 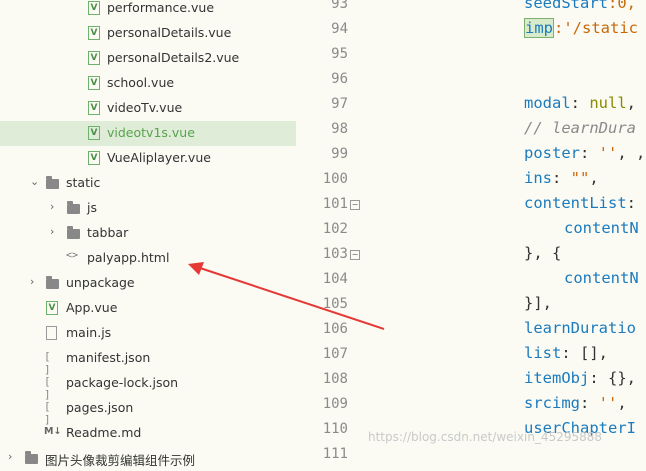 What do you see at coordinates (72, 255) in the screenshot?
I see `html-file-icon: <>` at bounding box center [72, 255].